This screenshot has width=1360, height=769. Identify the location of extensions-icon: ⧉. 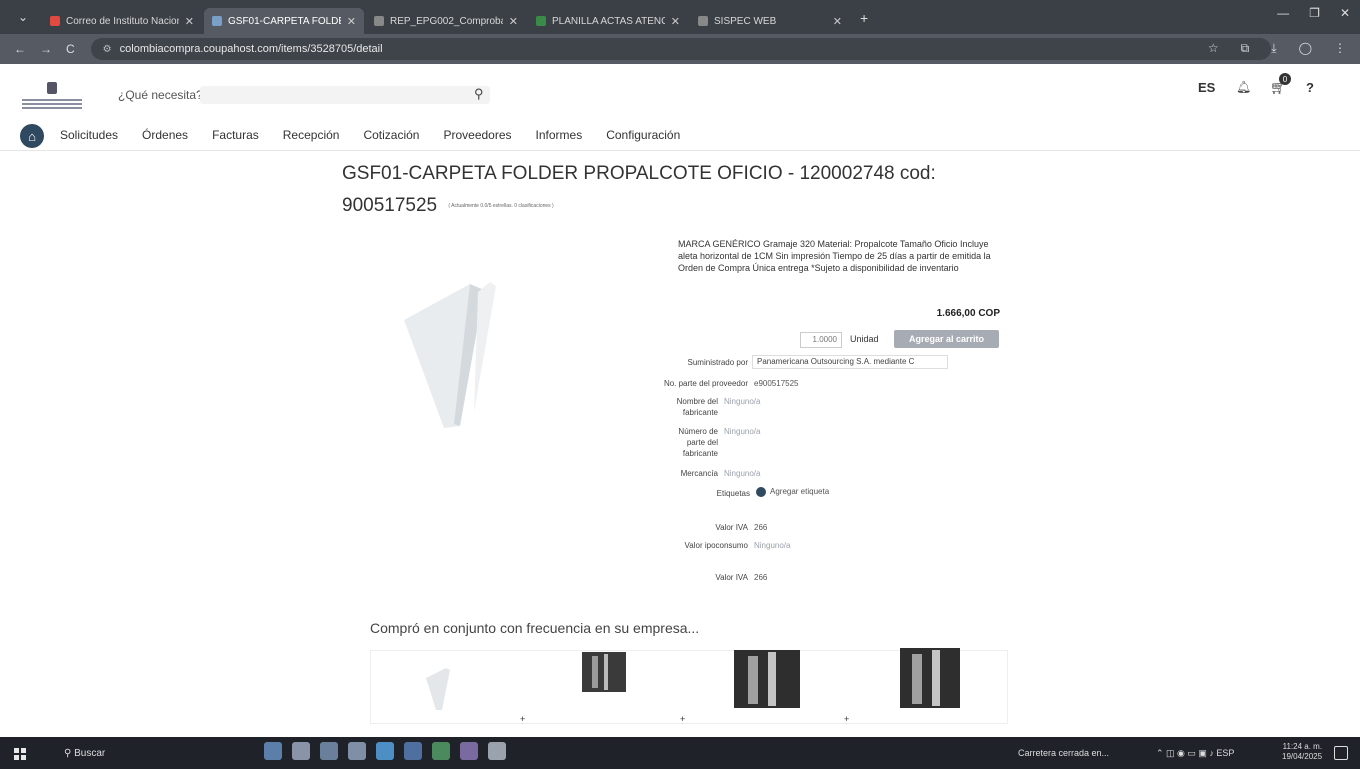
(1245, 48).